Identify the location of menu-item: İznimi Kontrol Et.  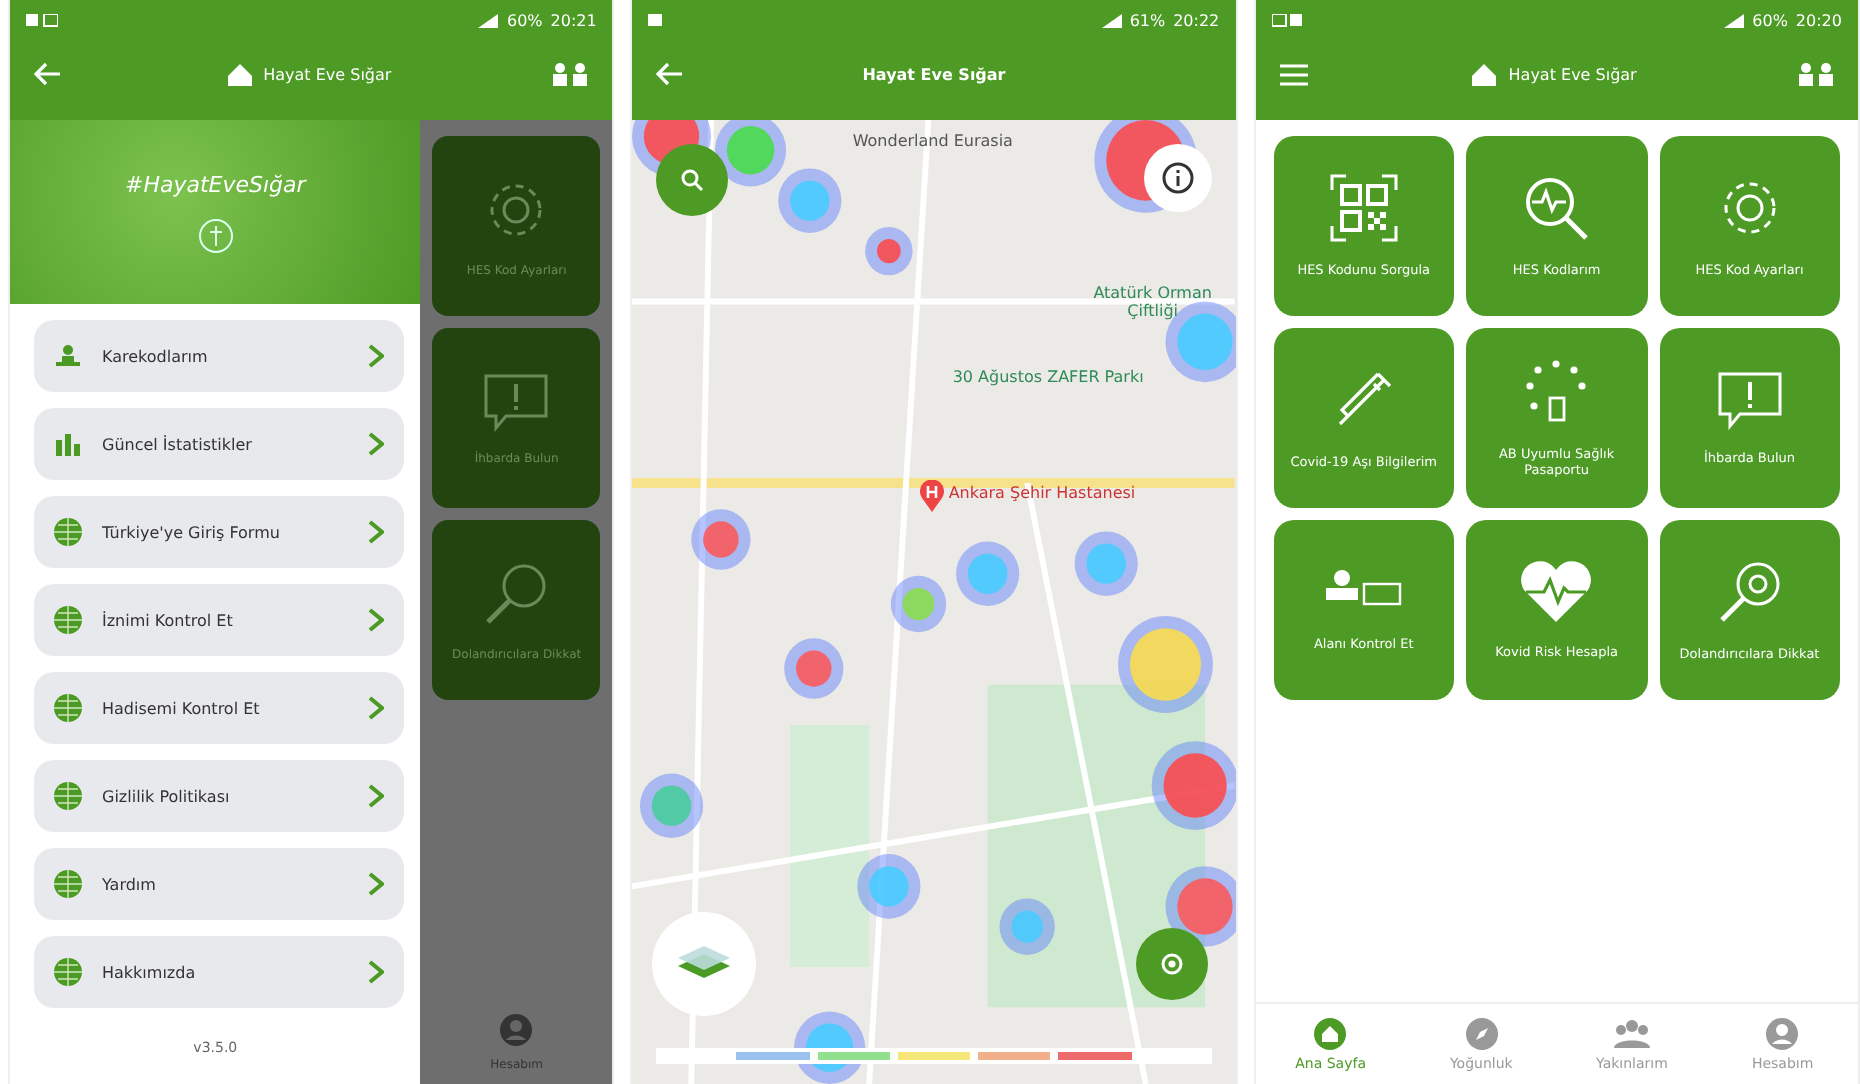
(219, 620).